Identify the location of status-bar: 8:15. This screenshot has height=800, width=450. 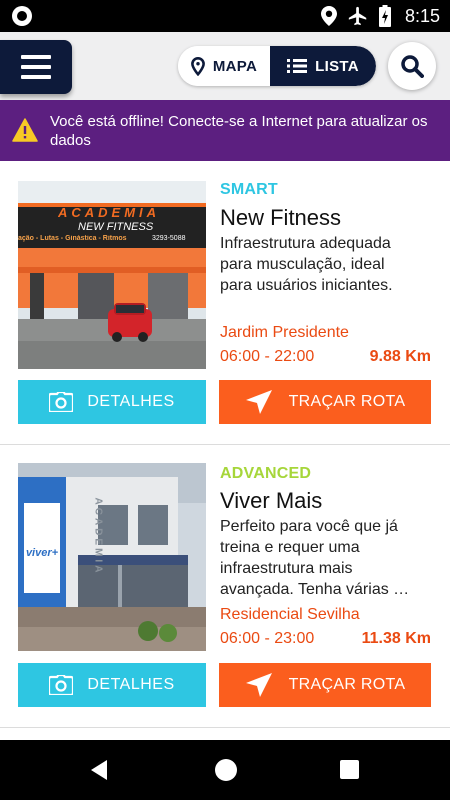
(225, 16).